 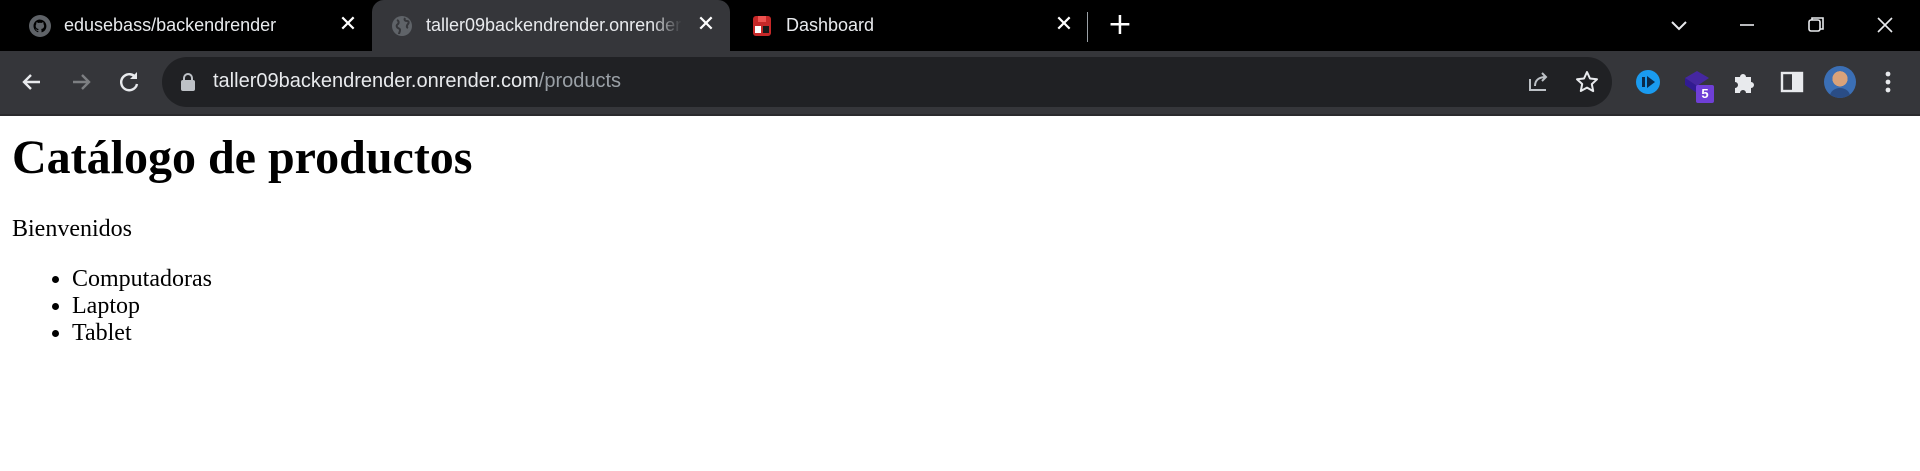 What do you see at coordinates (72, 229) in the screenshot?
I see `welcome-text: Bienvenidos` at bounding box center [72, 229].